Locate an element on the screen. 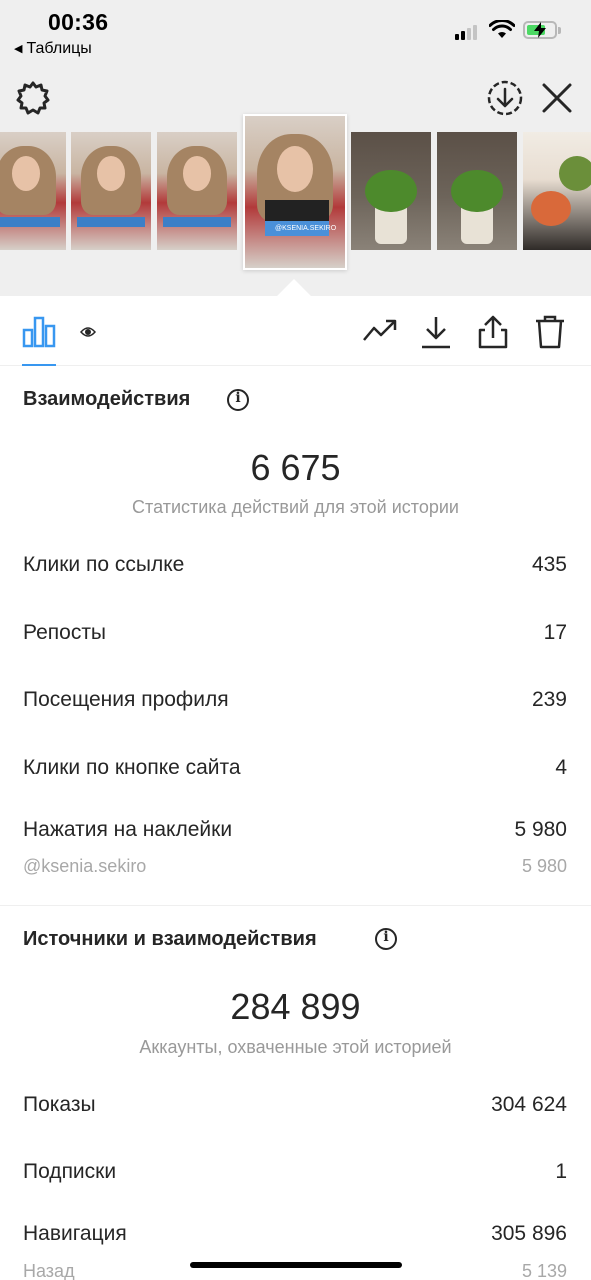 This screenshot has width=591, height=1280. nav-back-value: 5 139 is located at coordinates (544, 1270).